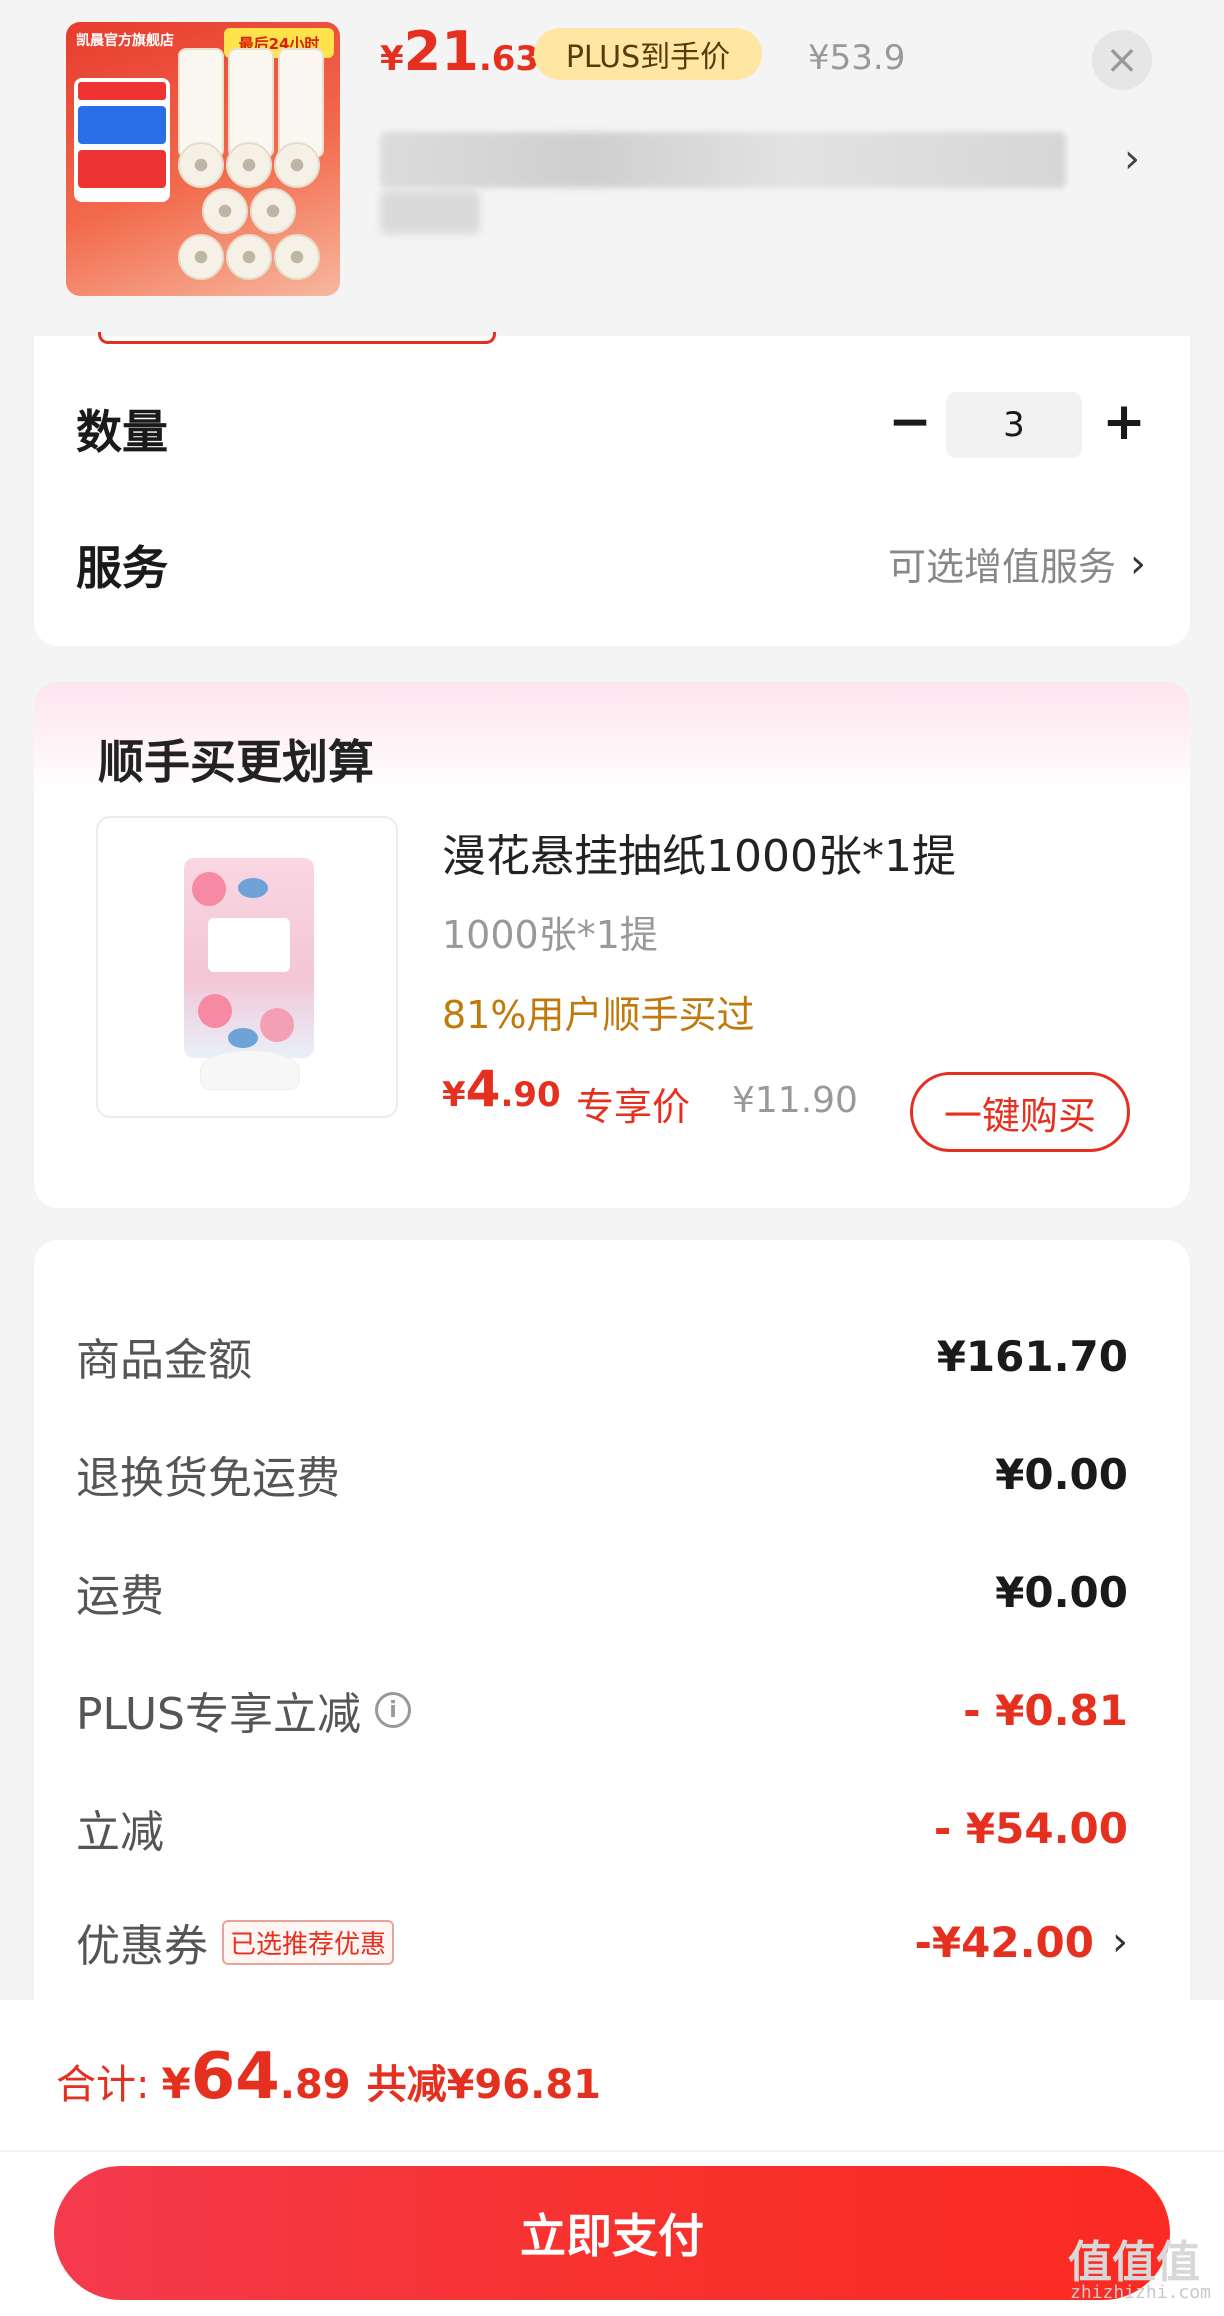  Describe the element at coordinates (910, 422) in the screenshot. I see `quantity-decrease-button: −` at that location.